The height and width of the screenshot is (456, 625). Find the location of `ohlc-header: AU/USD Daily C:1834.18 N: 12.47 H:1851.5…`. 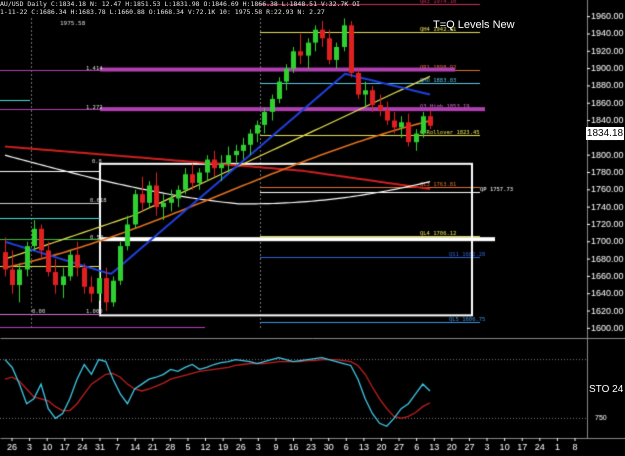

ohlc-header: AU/USD Daily C:1834.18 N: 12.47 H:1851.5… is located at coordinates (180, 8).